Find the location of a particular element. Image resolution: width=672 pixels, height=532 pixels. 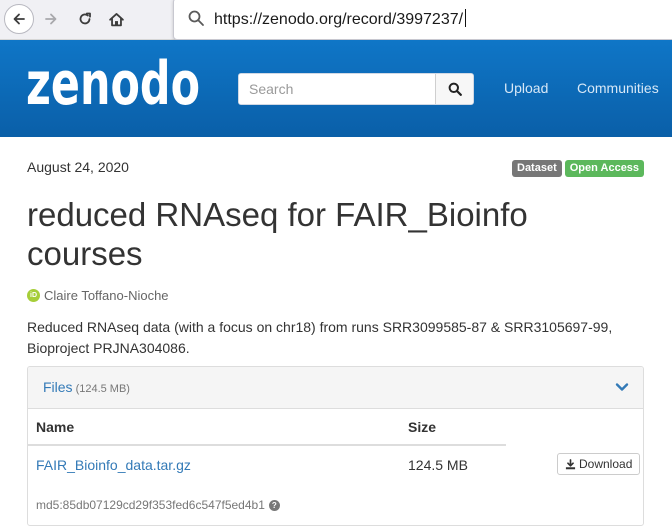

author: iD Claire Toffano-Nioche is located at coordinates (98, 295).